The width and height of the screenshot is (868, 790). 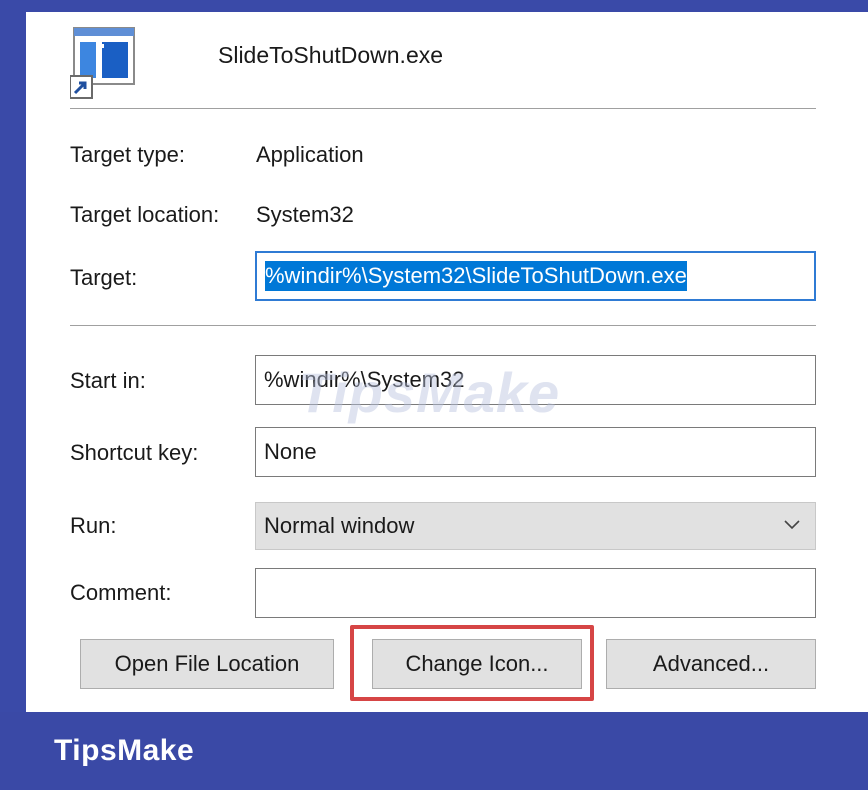 I want to click on target-label: Target:, so click(x=104, y=277).